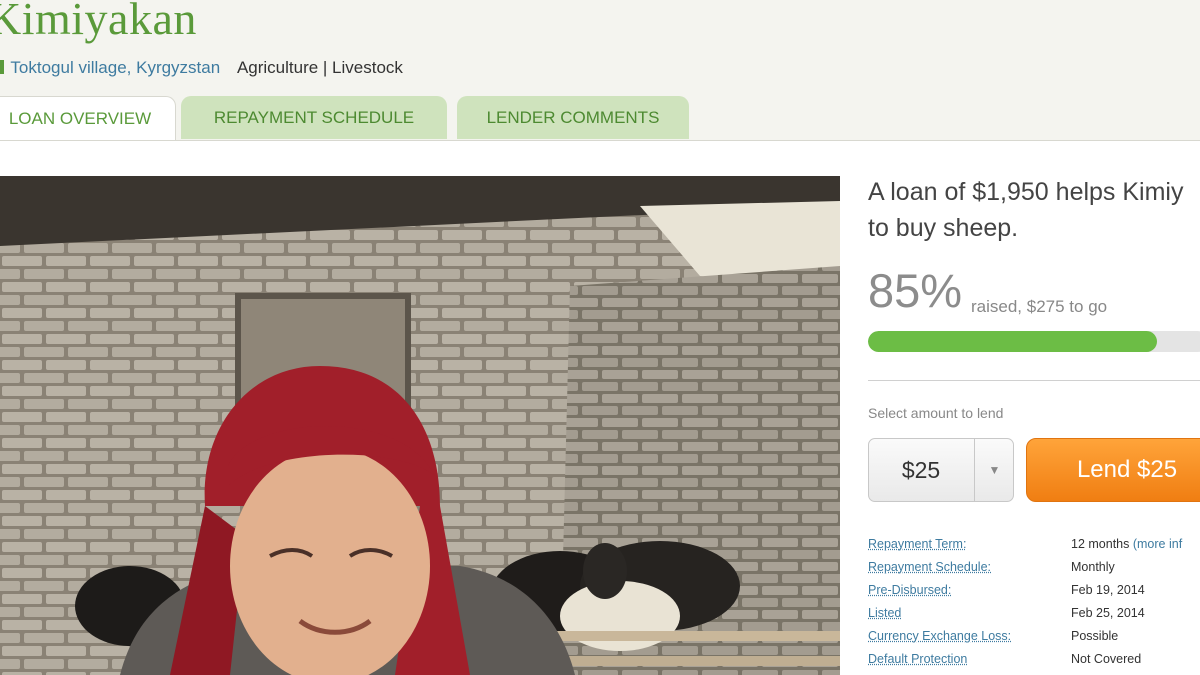 The image size is (1200, 675). Describe the element at coordinates (1108, 613) in the screenshot. I see `detail-value: Feb 25, 2014` at that location.